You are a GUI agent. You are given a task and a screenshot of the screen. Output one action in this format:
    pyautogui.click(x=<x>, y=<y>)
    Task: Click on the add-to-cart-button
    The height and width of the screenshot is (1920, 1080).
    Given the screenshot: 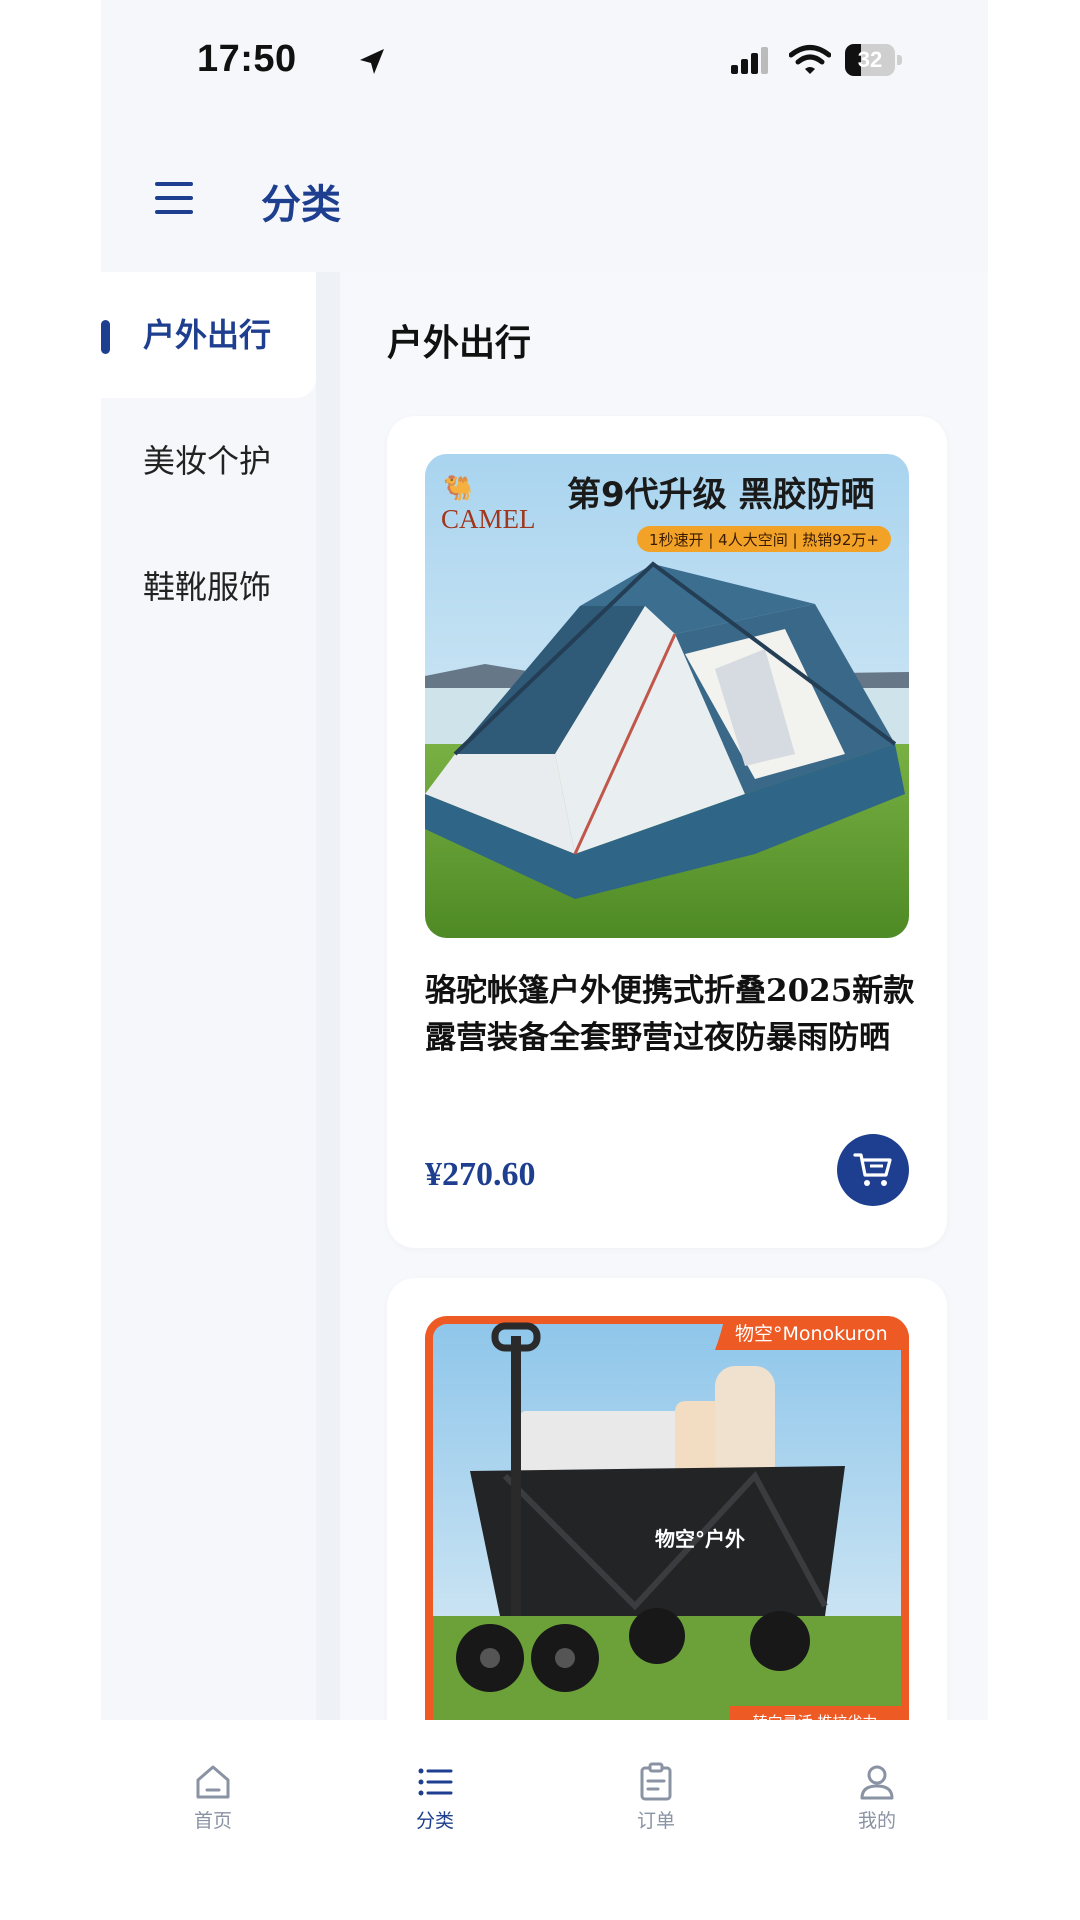 What is the action you would take?
    pyautogui.click(x=873, y=1170)
    